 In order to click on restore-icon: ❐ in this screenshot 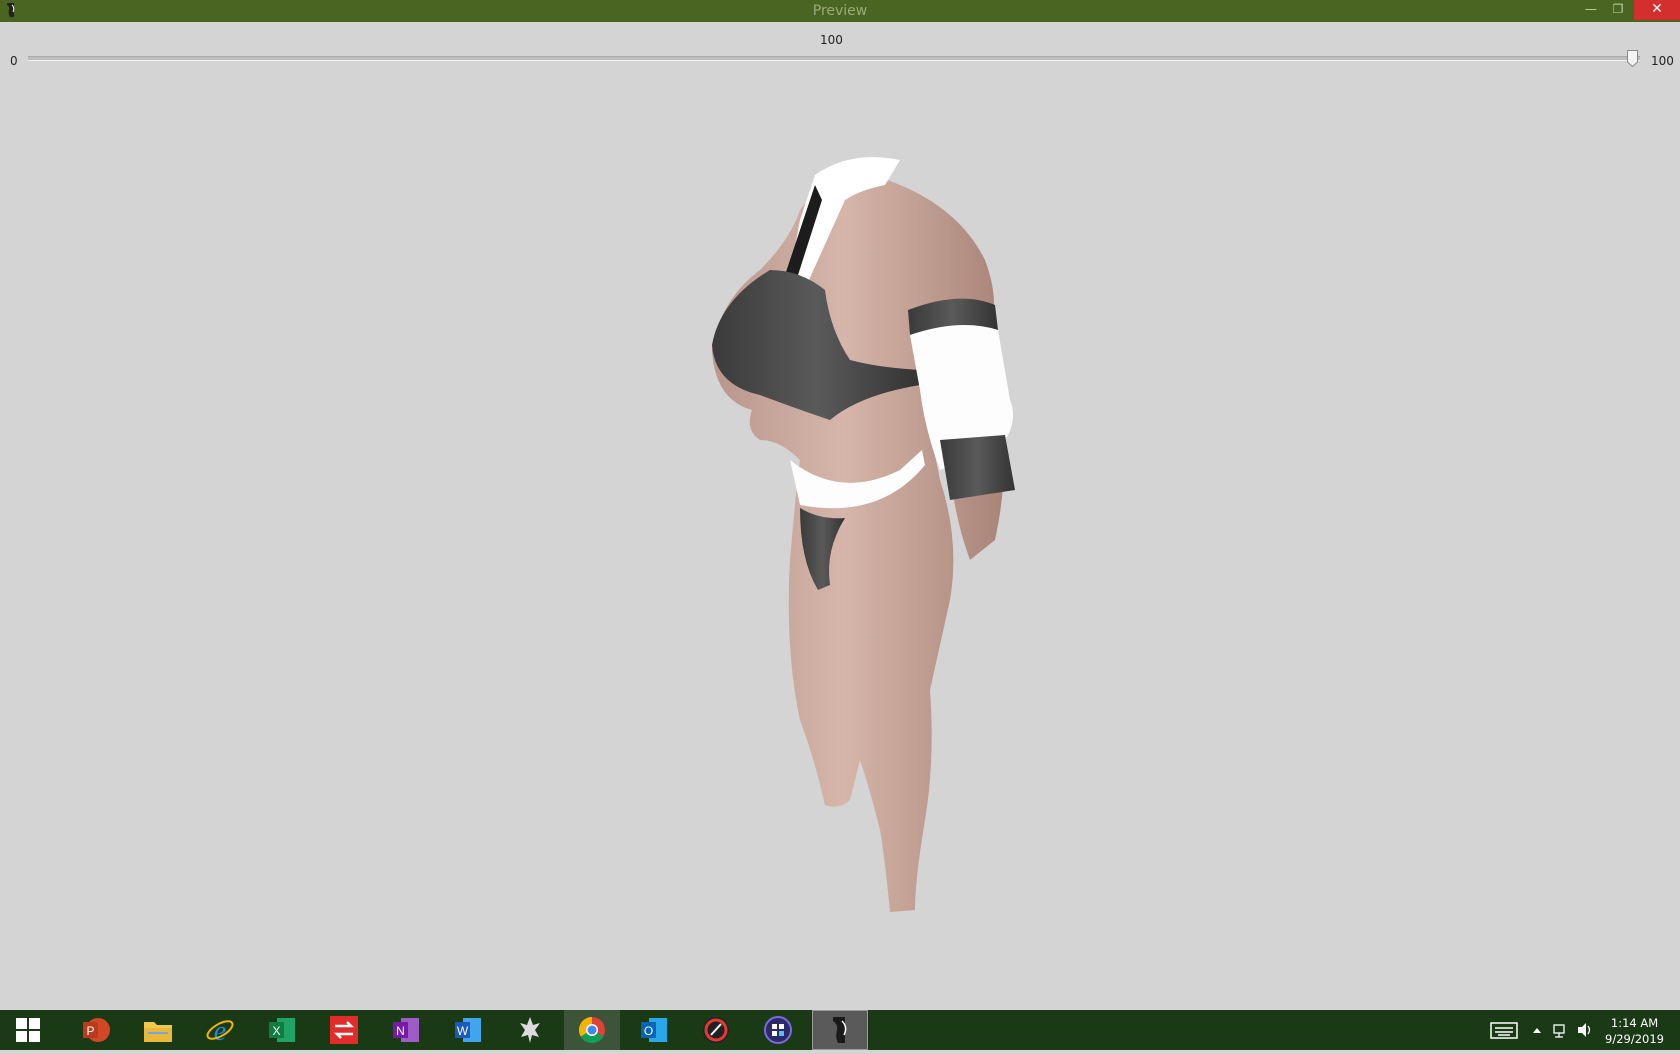, I will do `click(1618, 9)`.